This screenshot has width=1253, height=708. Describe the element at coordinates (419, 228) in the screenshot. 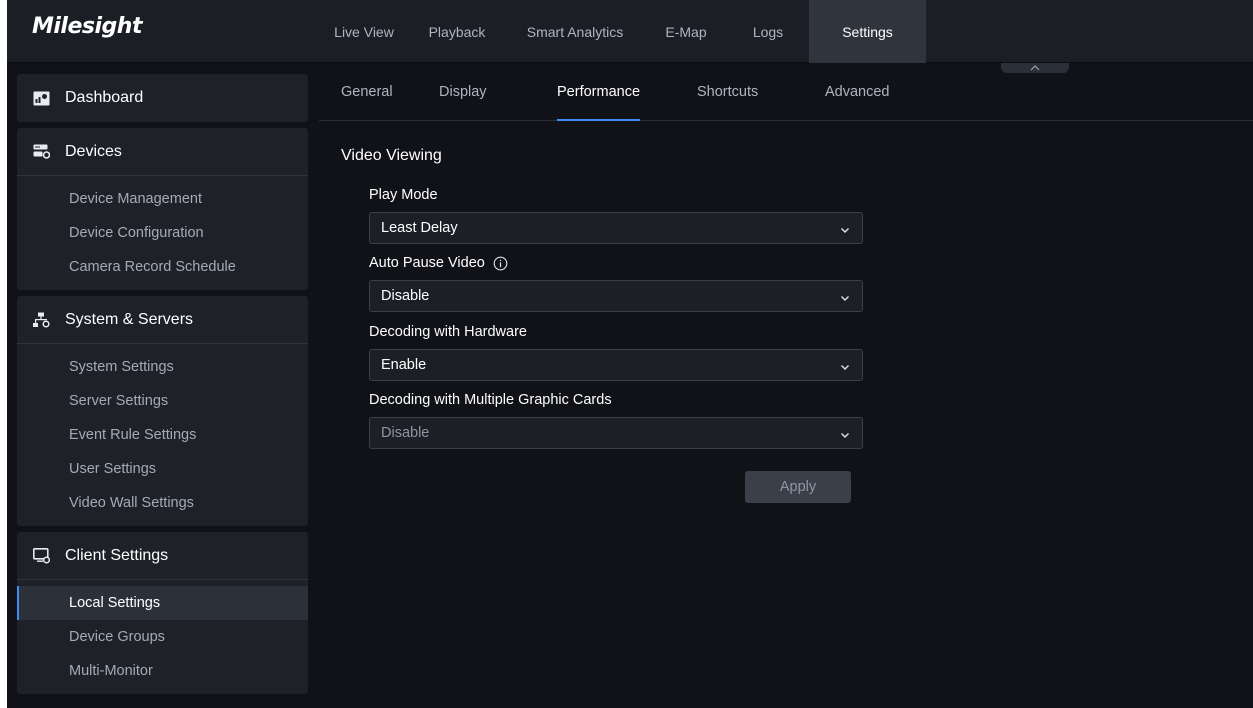

I see `play-mode-value: Least Delay` at that location.